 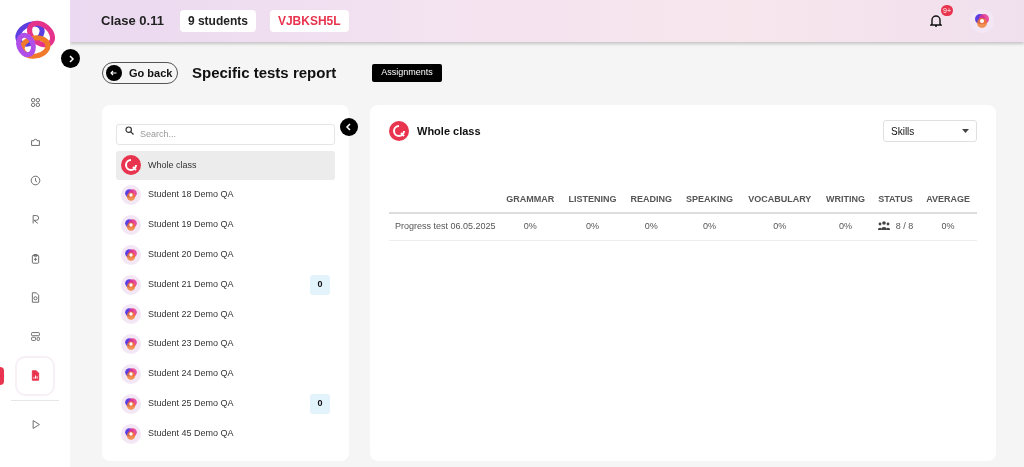 I want to click on group-icon, so click(x=883, y=225).